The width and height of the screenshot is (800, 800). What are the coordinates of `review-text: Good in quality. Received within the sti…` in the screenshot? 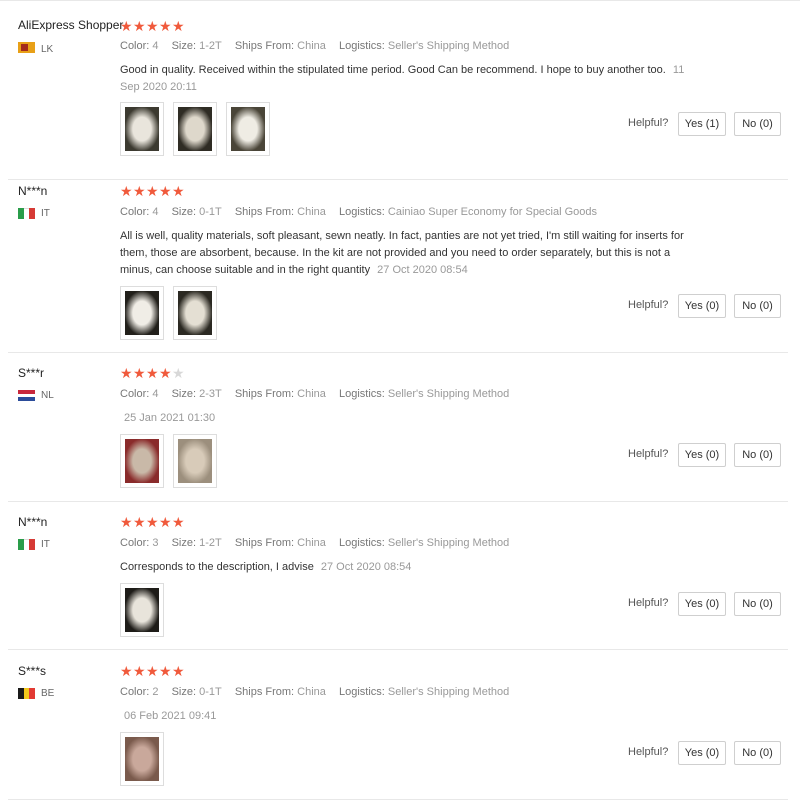 It's located at (393, 70).